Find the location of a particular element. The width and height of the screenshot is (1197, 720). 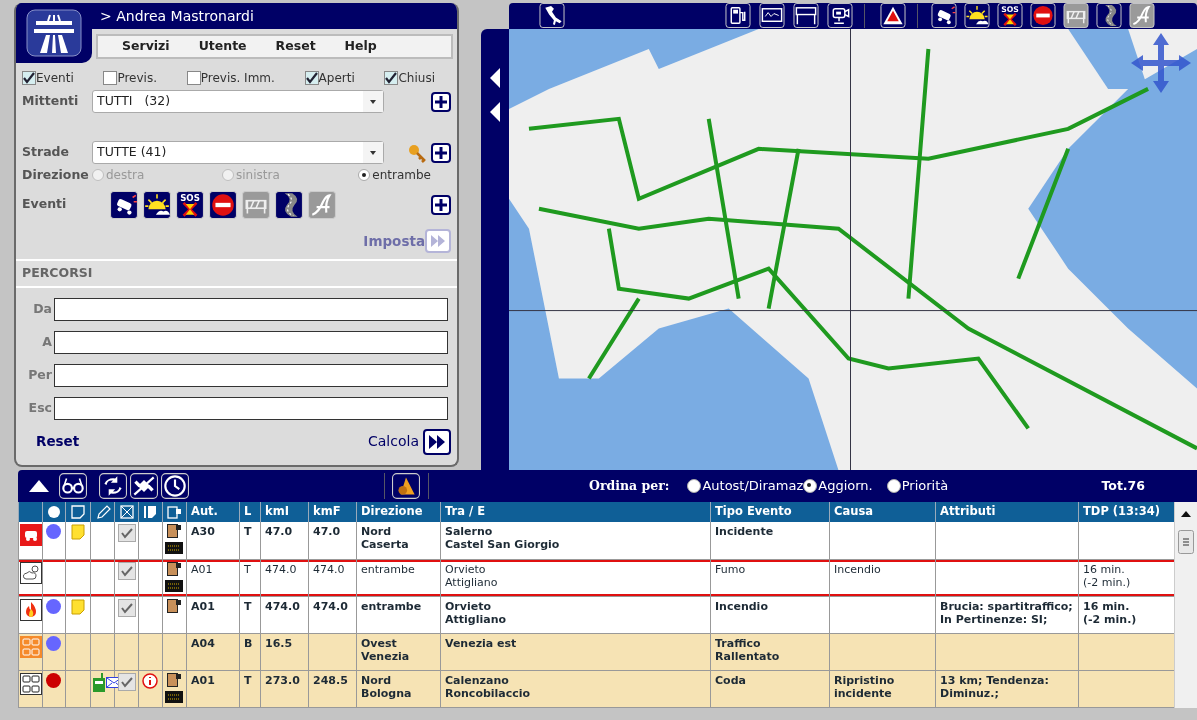

table-cell: Nord Caserta is located at coordinates (398, 540).